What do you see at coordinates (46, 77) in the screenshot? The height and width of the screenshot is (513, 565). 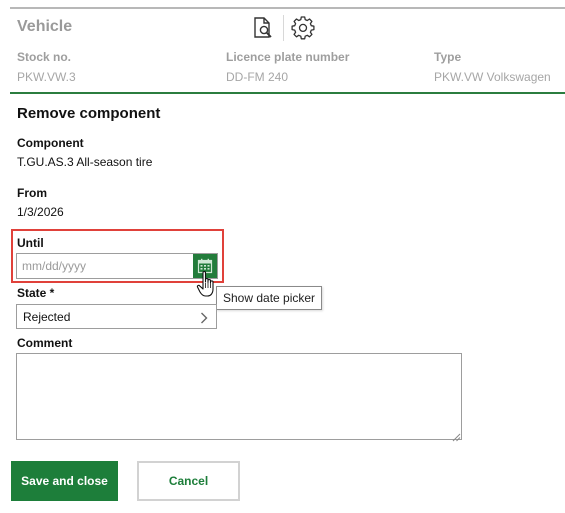 I see `stock-no-value: PKW.VW.3` at bounding box center [46, 77].